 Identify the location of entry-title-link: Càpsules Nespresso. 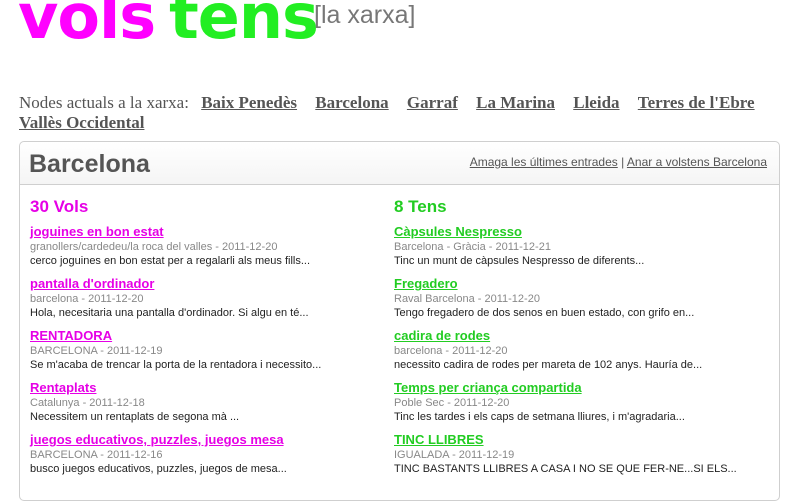
(569, 232).